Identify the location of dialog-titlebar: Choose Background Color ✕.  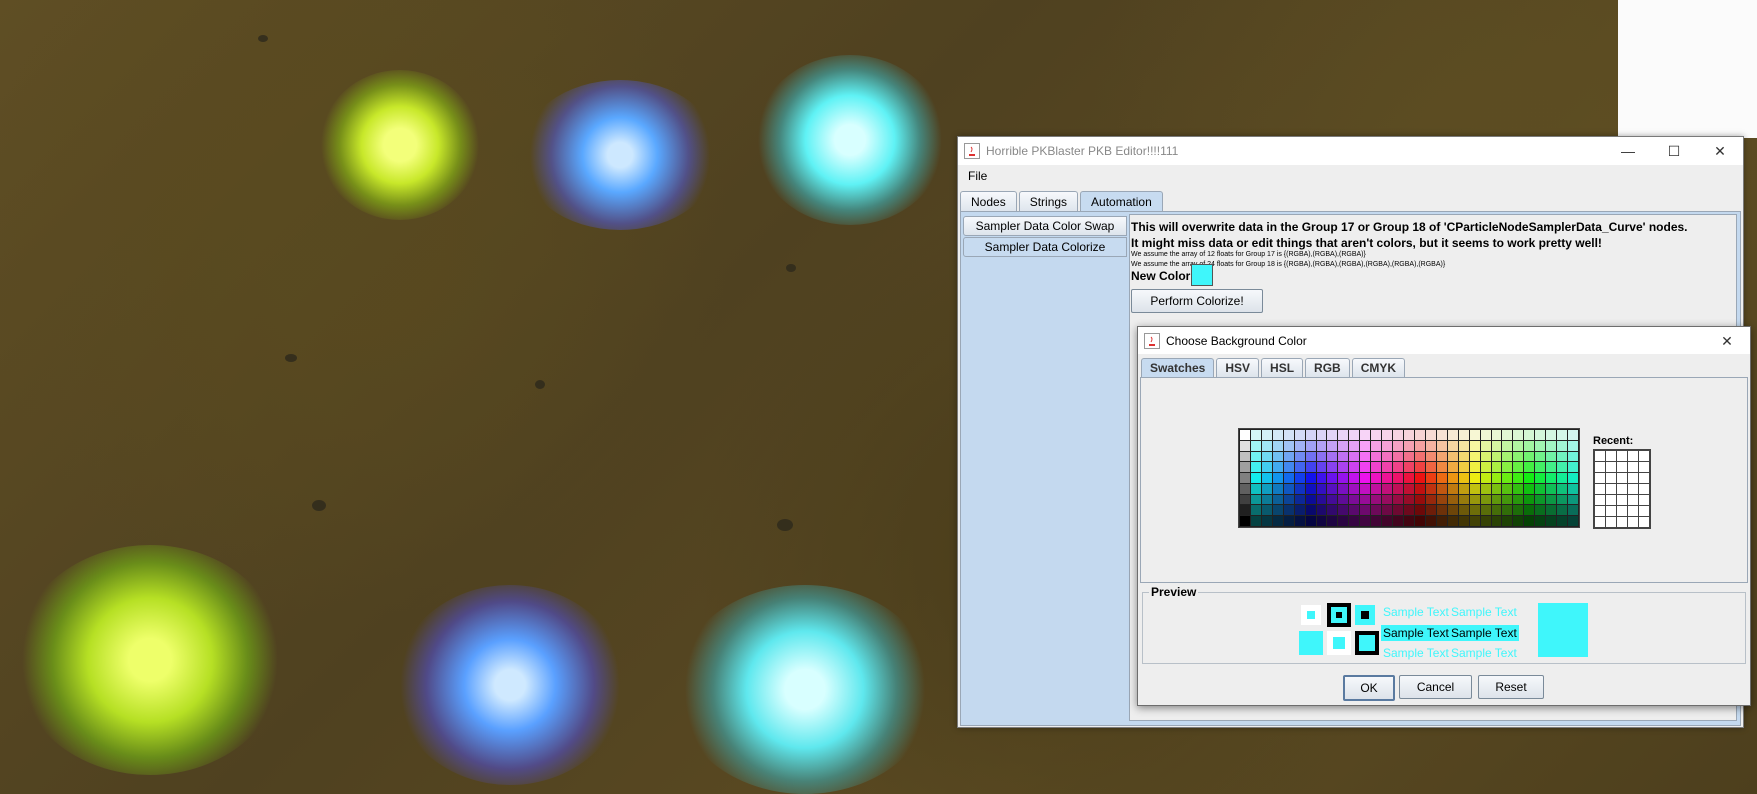
(1444, 340).